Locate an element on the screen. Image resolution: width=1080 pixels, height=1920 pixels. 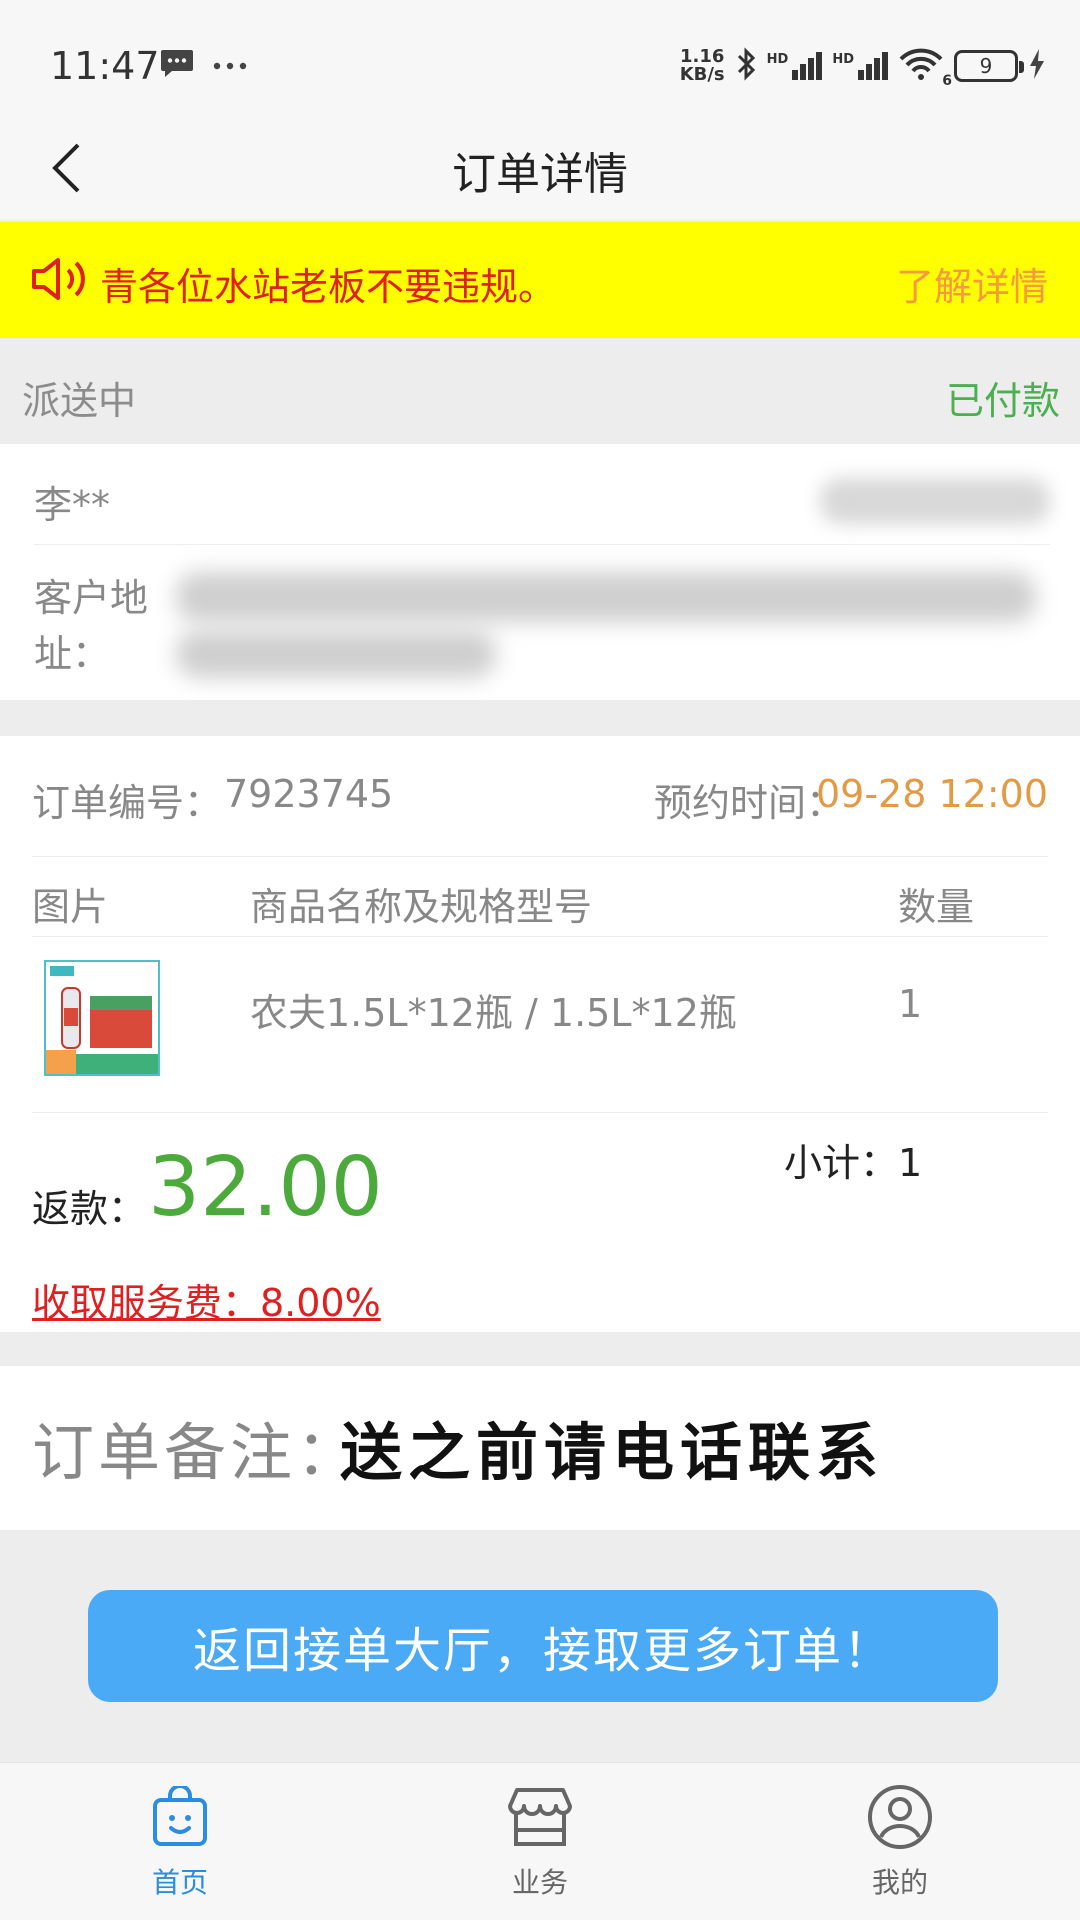
remark-card: 订单备注： 送之前请电话联系 is located at coordinates (540, 1448).